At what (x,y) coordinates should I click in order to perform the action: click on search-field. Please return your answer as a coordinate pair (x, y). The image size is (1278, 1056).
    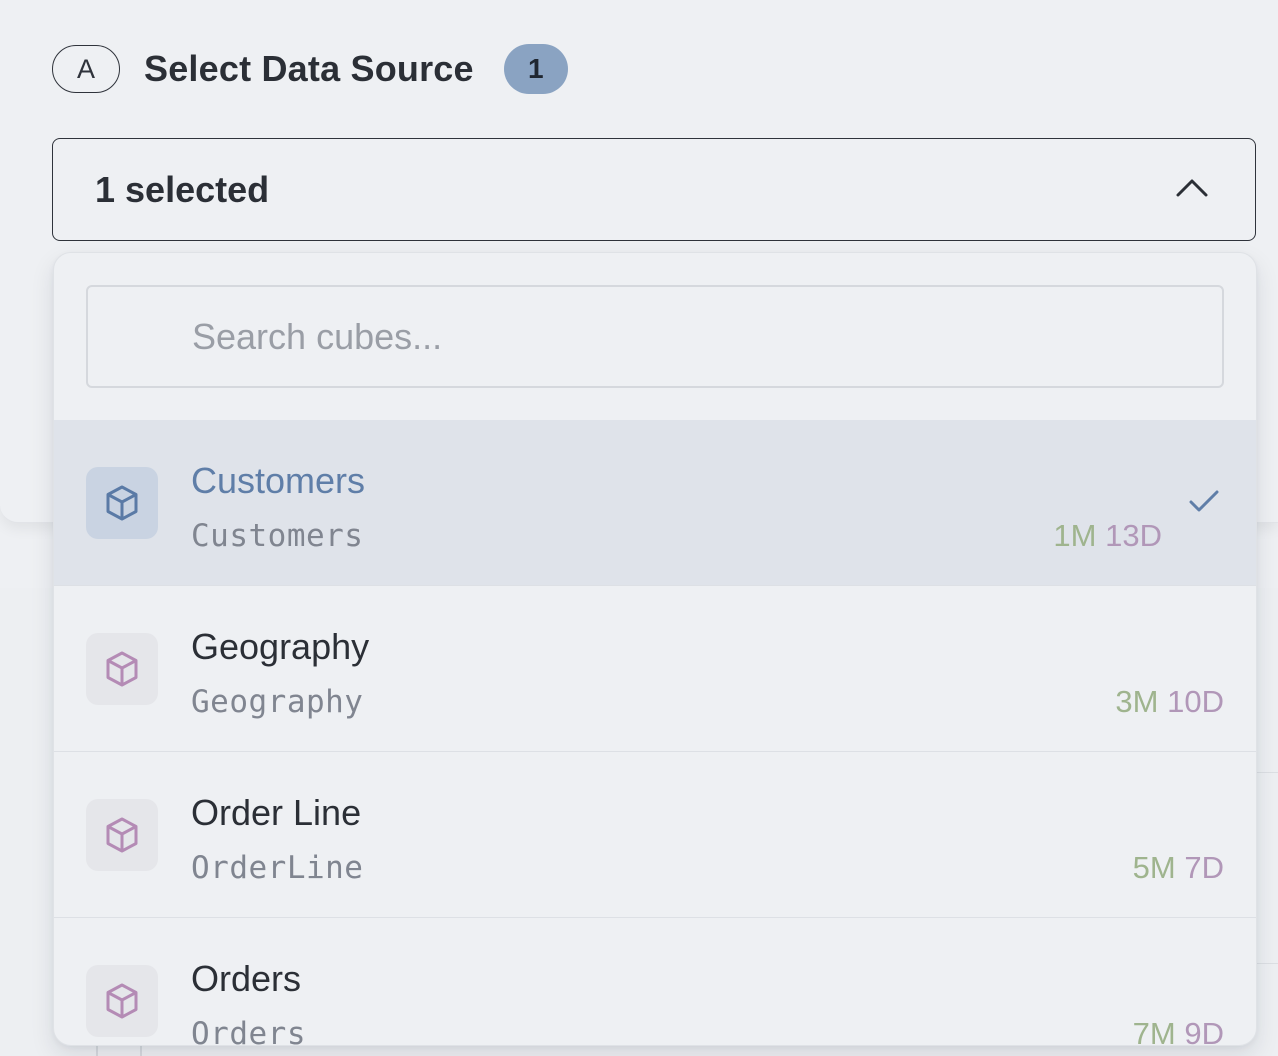
    Looking at the image, I should click on (655, 336).